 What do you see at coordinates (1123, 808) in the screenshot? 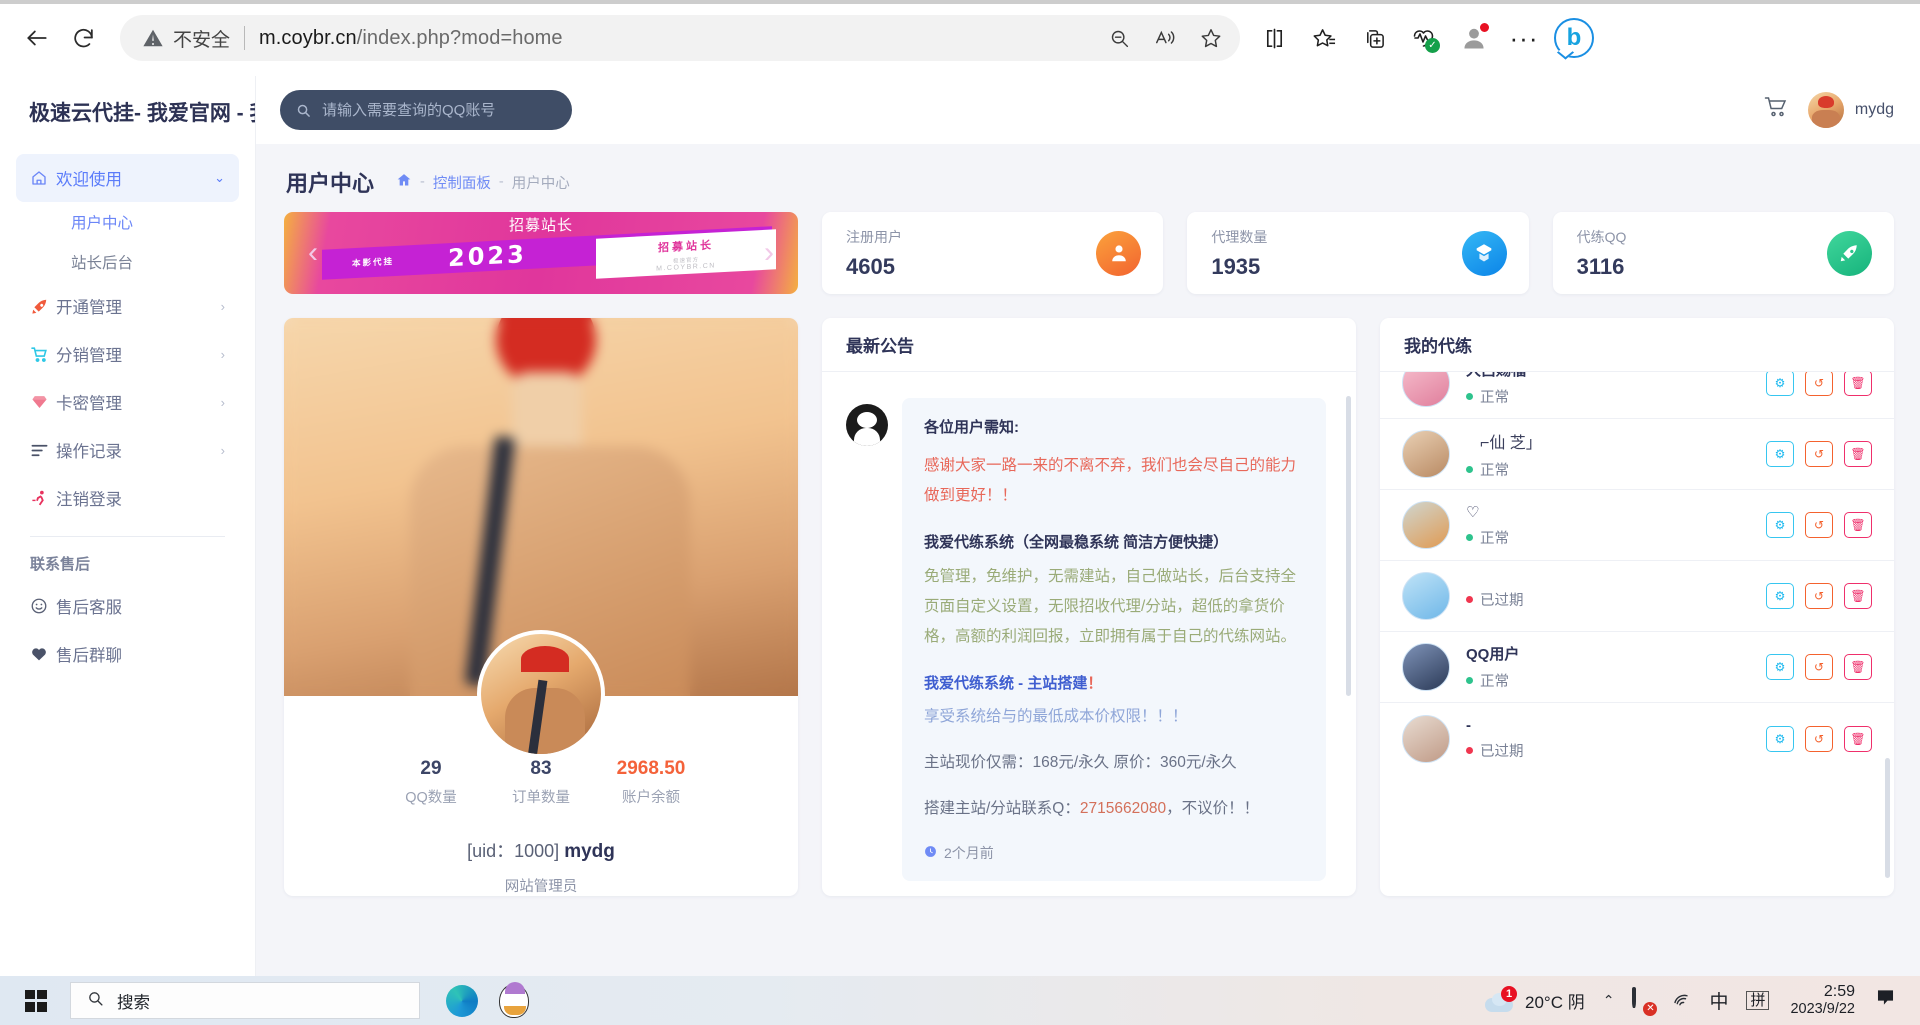
I see `contact-qq-number: 2715662080` at bounding box center [1123, 808].